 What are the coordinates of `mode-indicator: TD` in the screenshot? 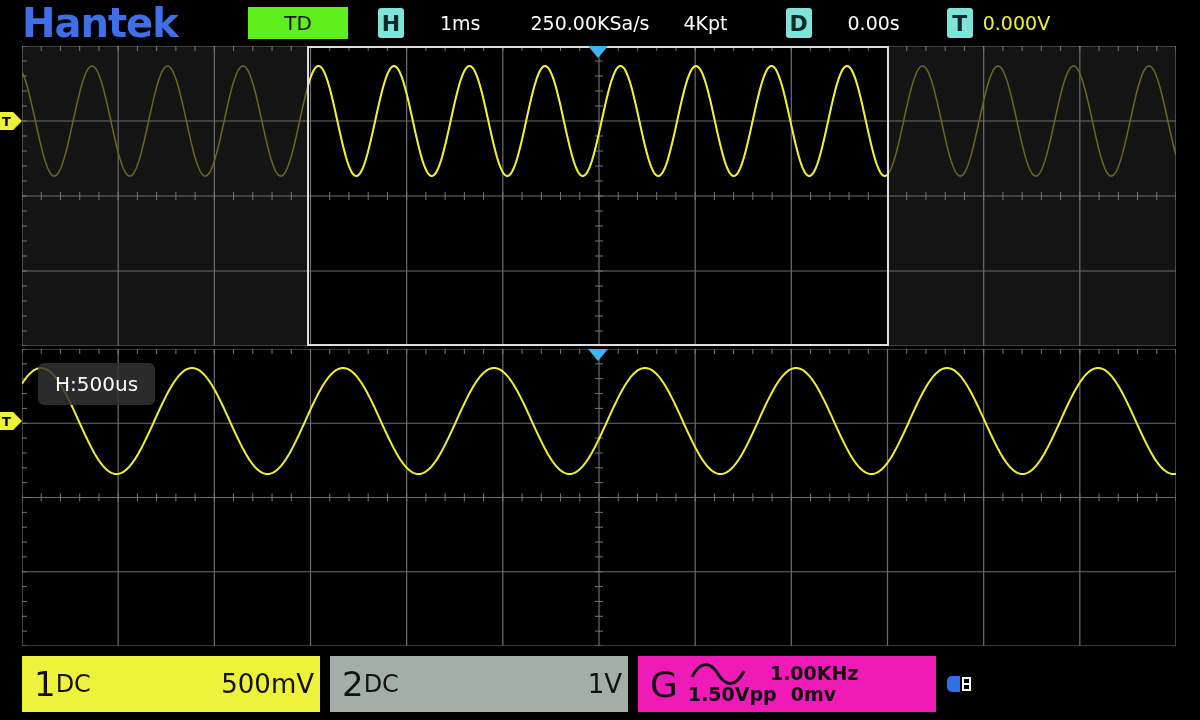 It's located at (298, 23).